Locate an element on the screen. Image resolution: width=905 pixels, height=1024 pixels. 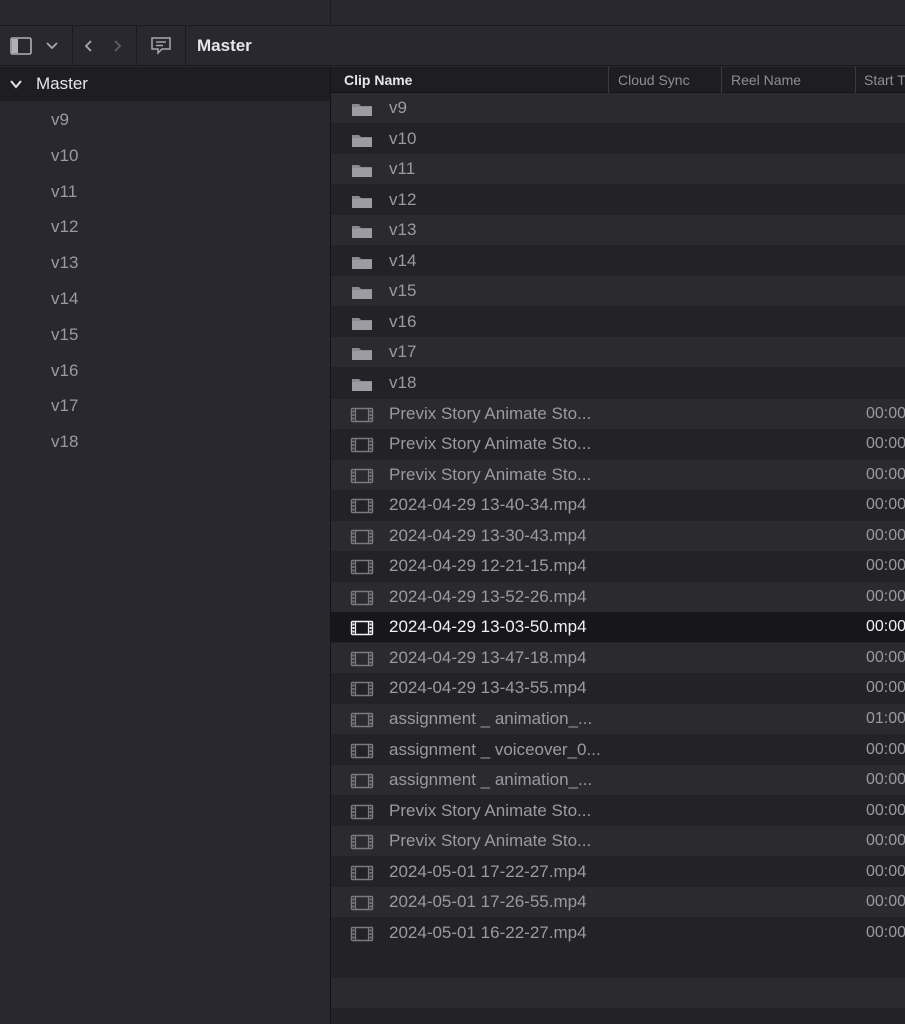
list-header: Clip Name Cloud Sync Reel Name Start T is located at coordinates (618, 80).